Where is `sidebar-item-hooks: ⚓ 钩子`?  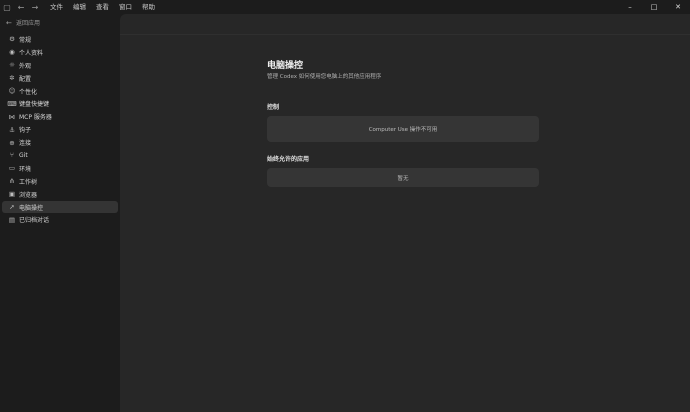 sidebar-item-hooks: ⚓ 钩子 is located at coordinates (60, 129).